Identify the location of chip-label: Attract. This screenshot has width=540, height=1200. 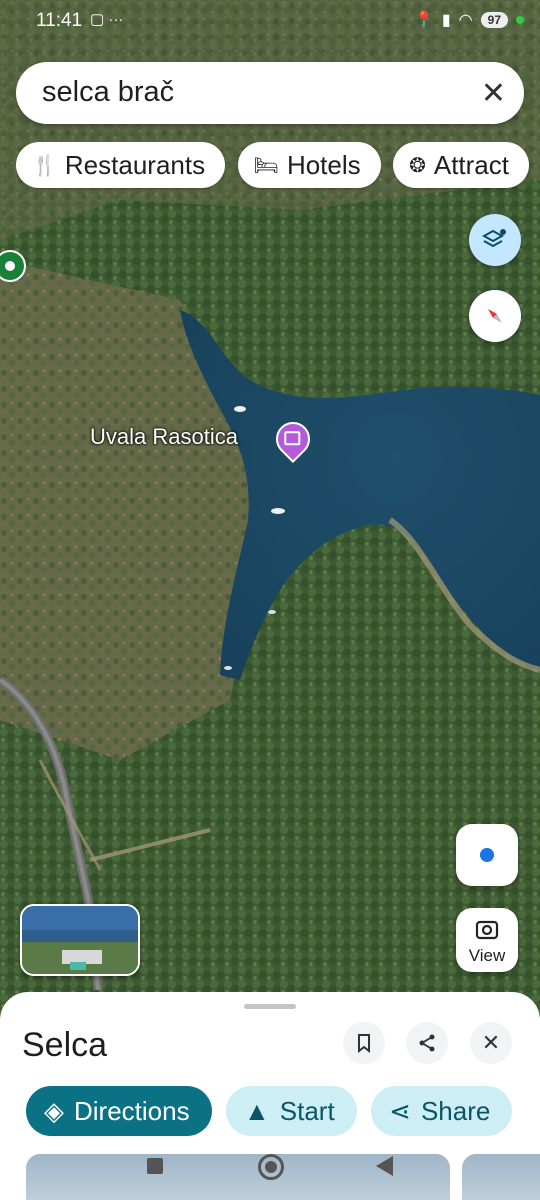
(471, 164).